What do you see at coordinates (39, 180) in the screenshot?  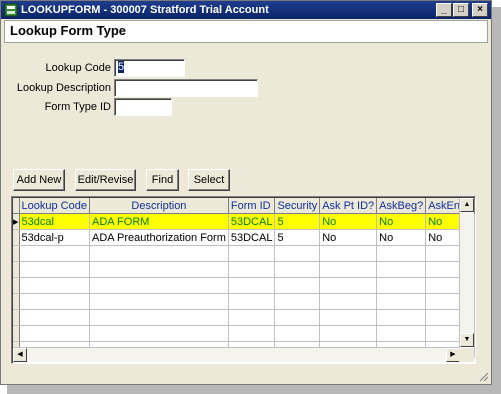 I see `add-new-button: Add New` at bounding box center [39, 180].